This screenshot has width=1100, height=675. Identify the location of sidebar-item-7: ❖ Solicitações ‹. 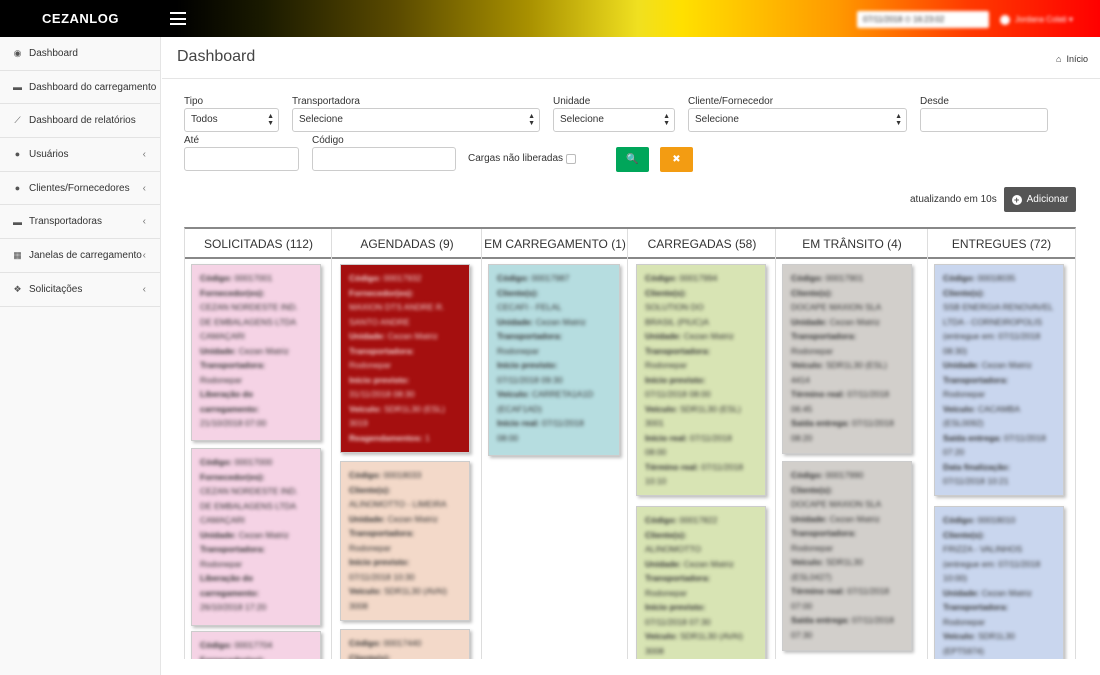
(80, 290).